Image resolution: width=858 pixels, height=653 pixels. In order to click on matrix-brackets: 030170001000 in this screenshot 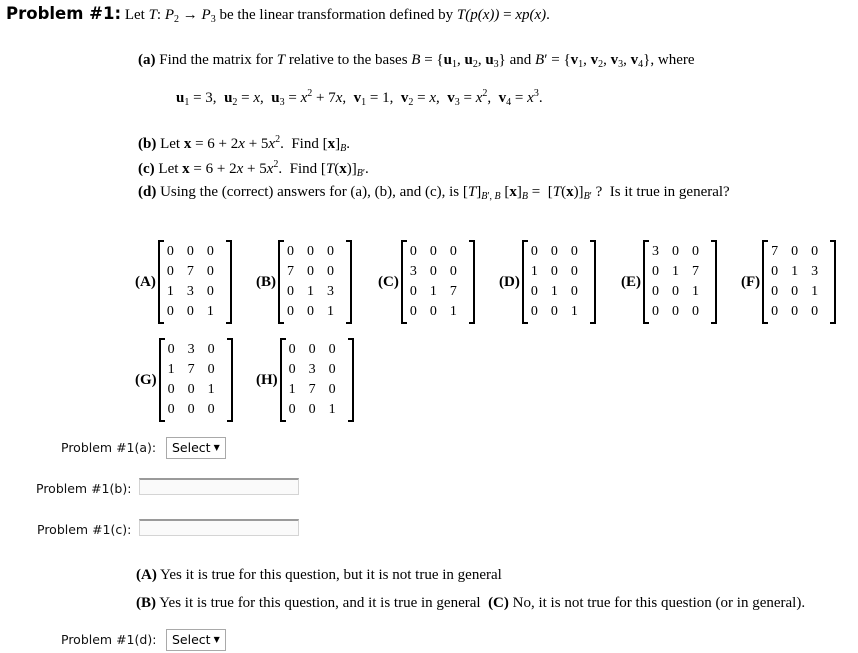, I will do `click(195, 380)`.